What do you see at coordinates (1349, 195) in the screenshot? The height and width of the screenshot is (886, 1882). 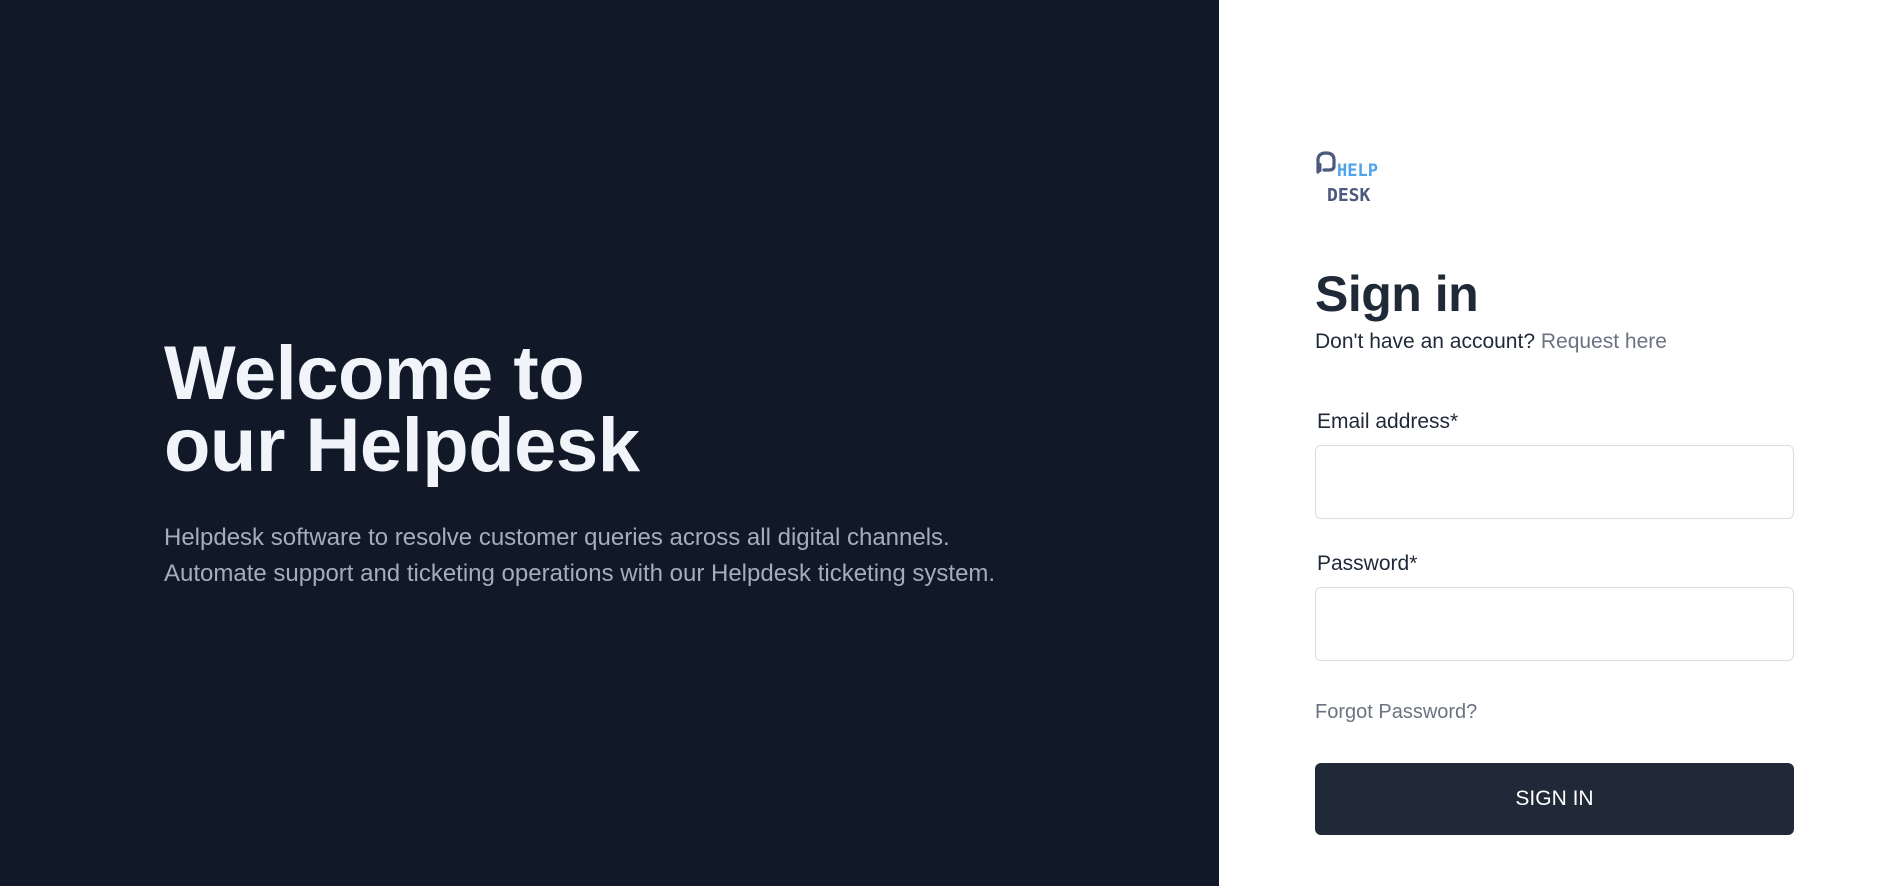 I see `logo-text-desk: DESK` at bounding box center [1349, 195].